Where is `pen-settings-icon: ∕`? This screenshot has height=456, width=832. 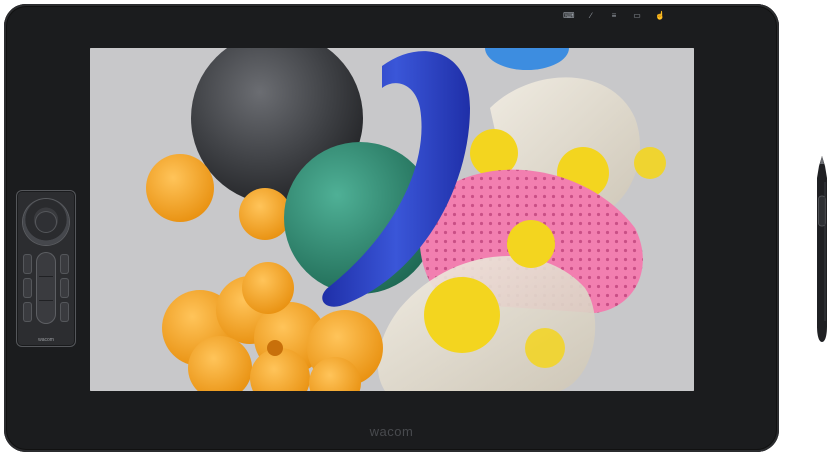
pen-settings-icon: ∕ is located at coordinates (591, 16).